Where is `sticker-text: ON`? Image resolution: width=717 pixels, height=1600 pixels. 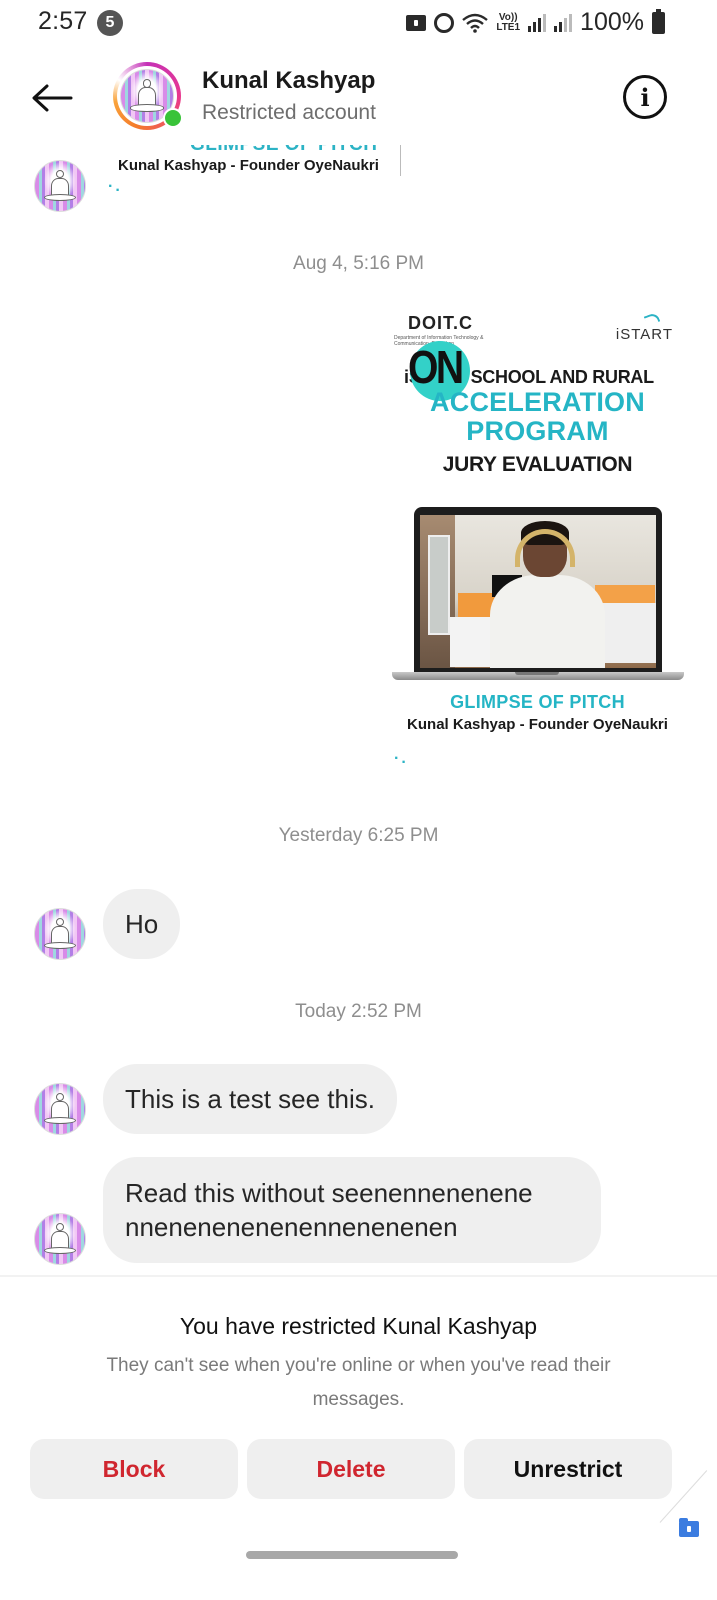 sticker-text: ON is located at coordinates (436, 367).